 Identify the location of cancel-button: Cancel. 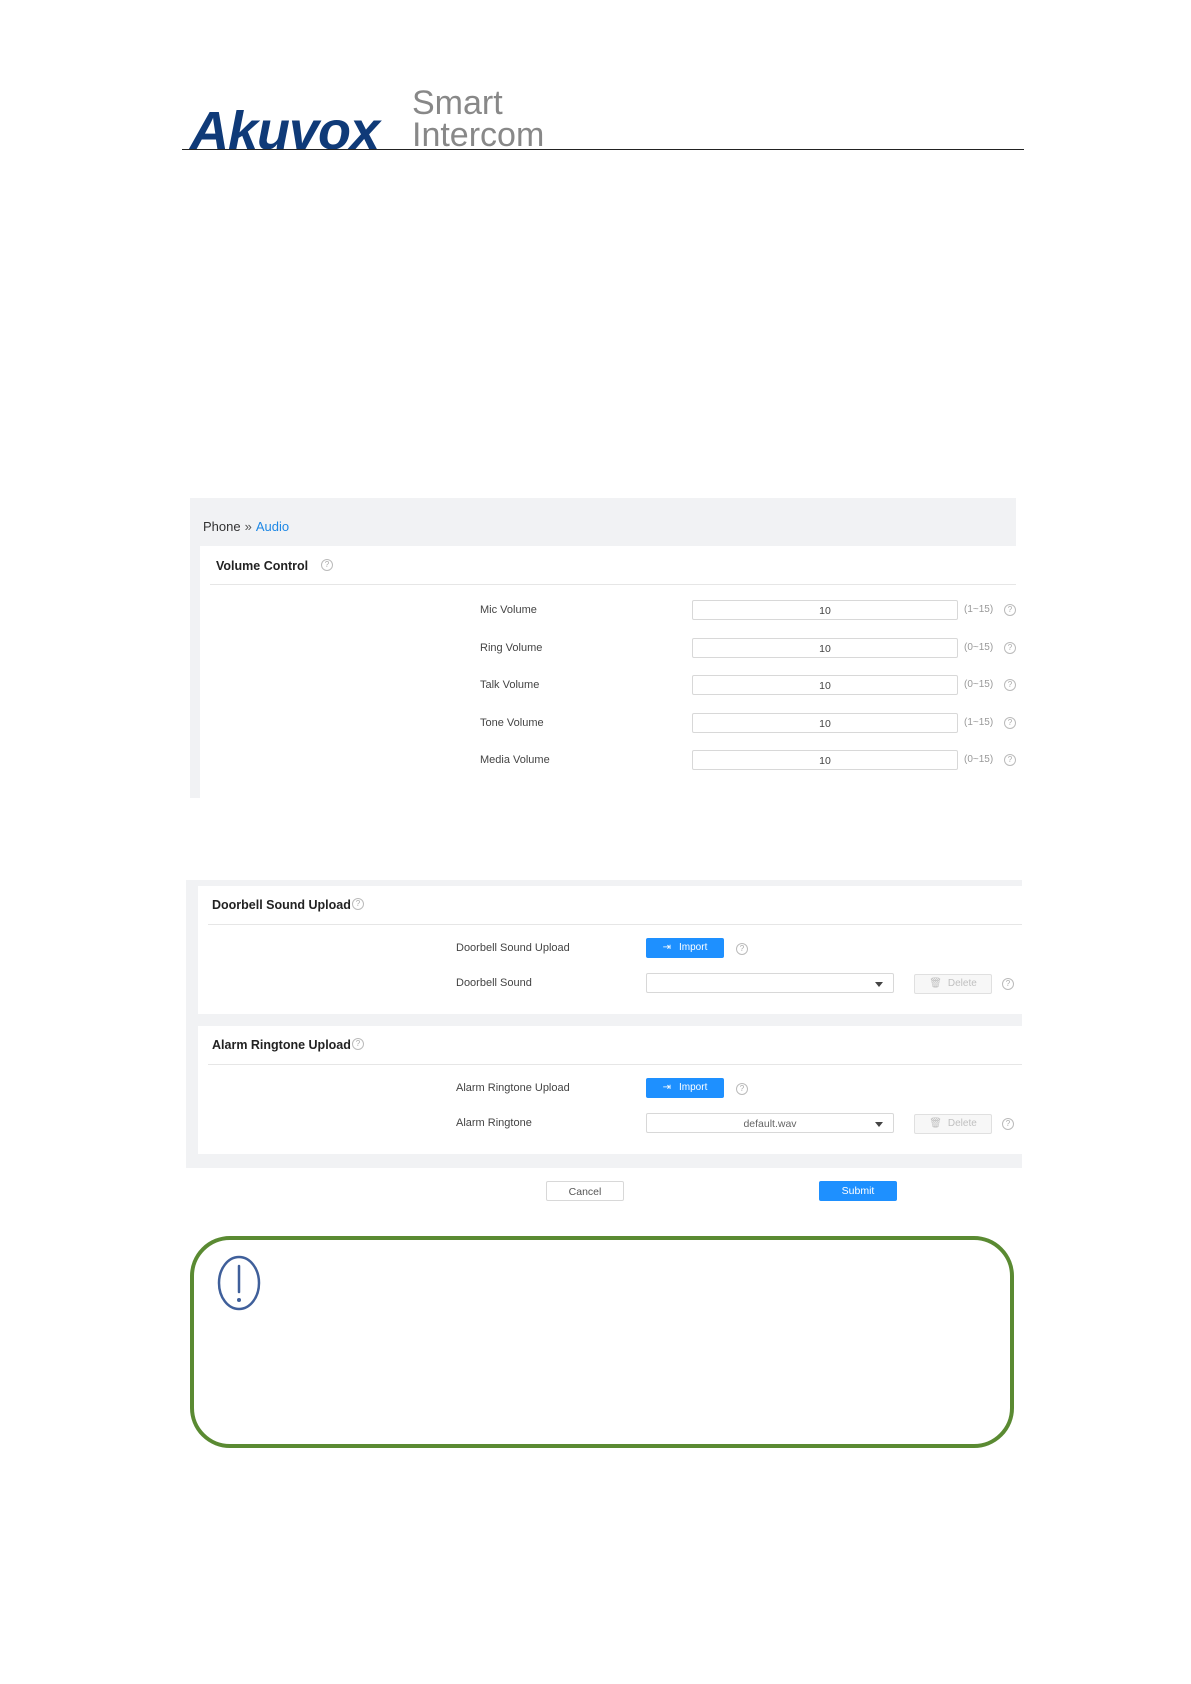
(585, 1191).